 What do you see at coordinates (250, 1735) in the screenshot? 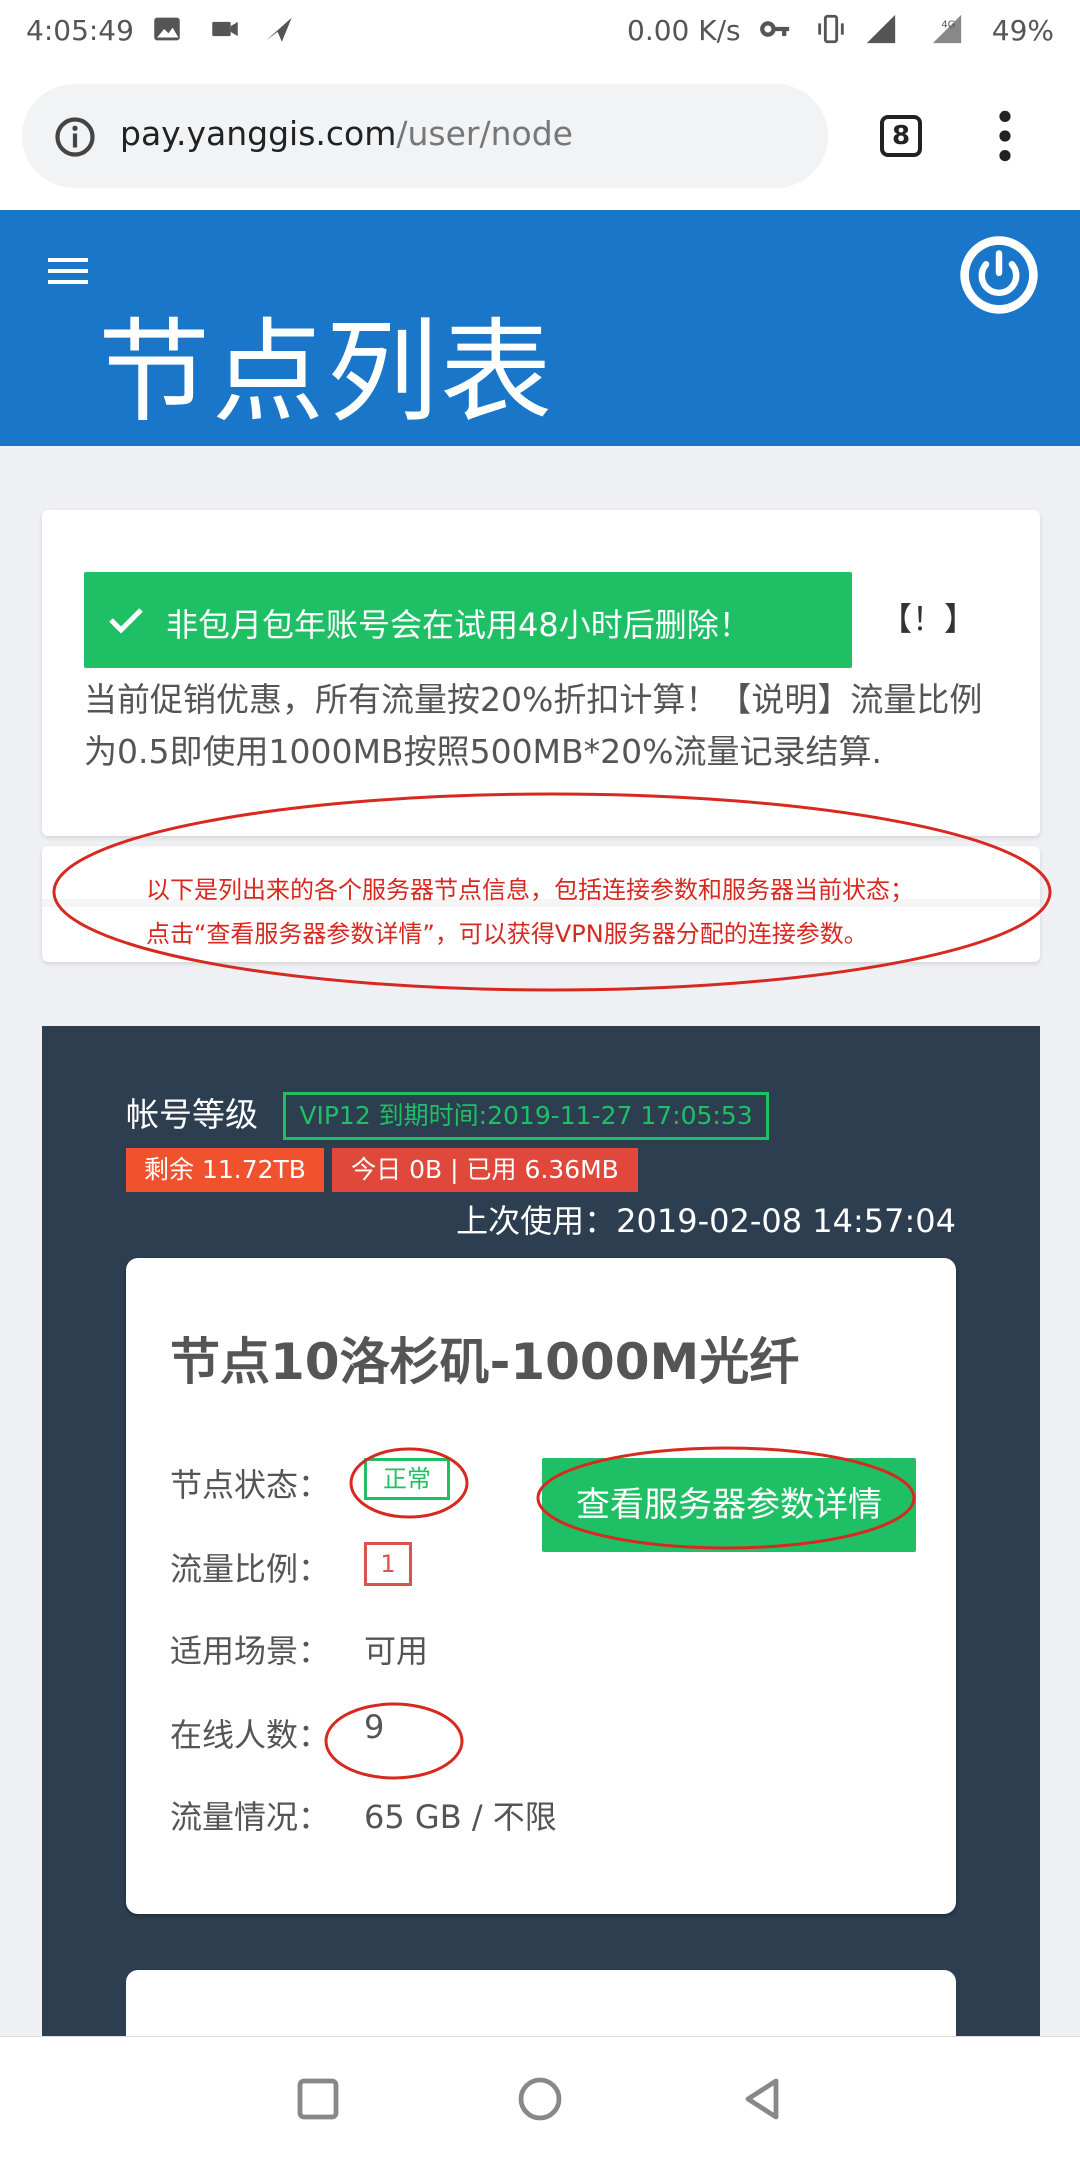
I see `online-count-label: 在线人数：` at bounding box center [250, 1735].